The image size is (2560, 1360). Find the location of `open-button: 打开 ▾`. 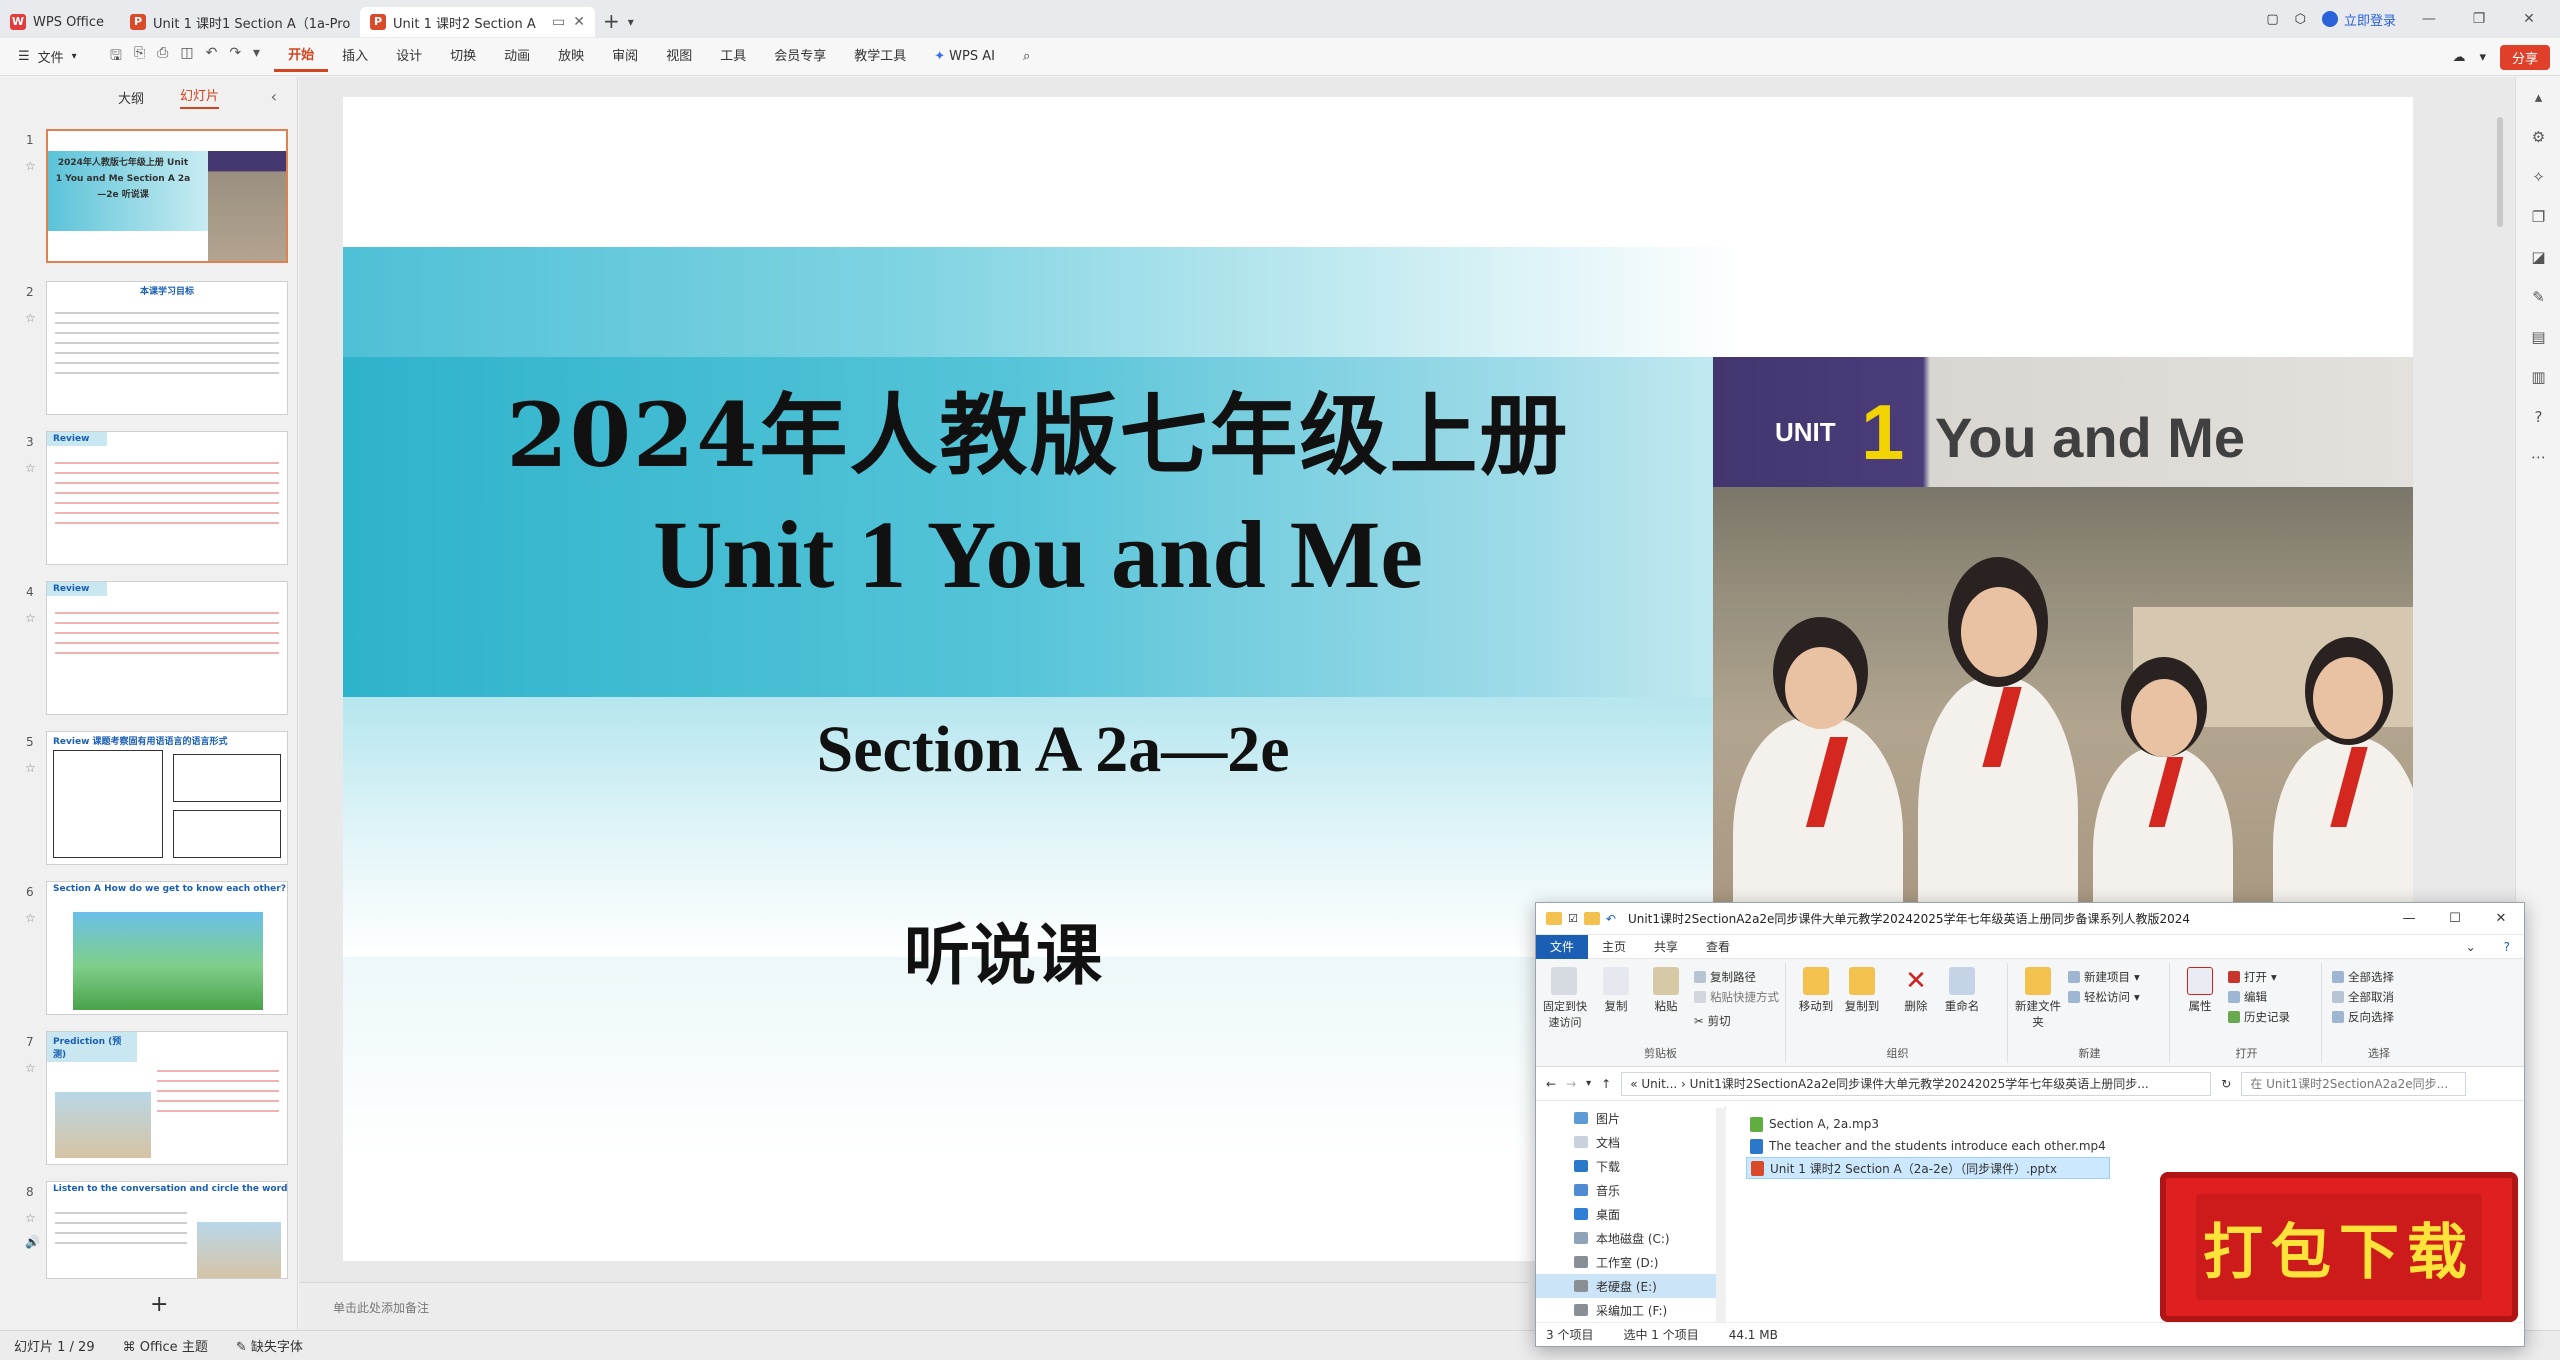

open-button: 打开 ▾ is located at coordinates (2252, 977).